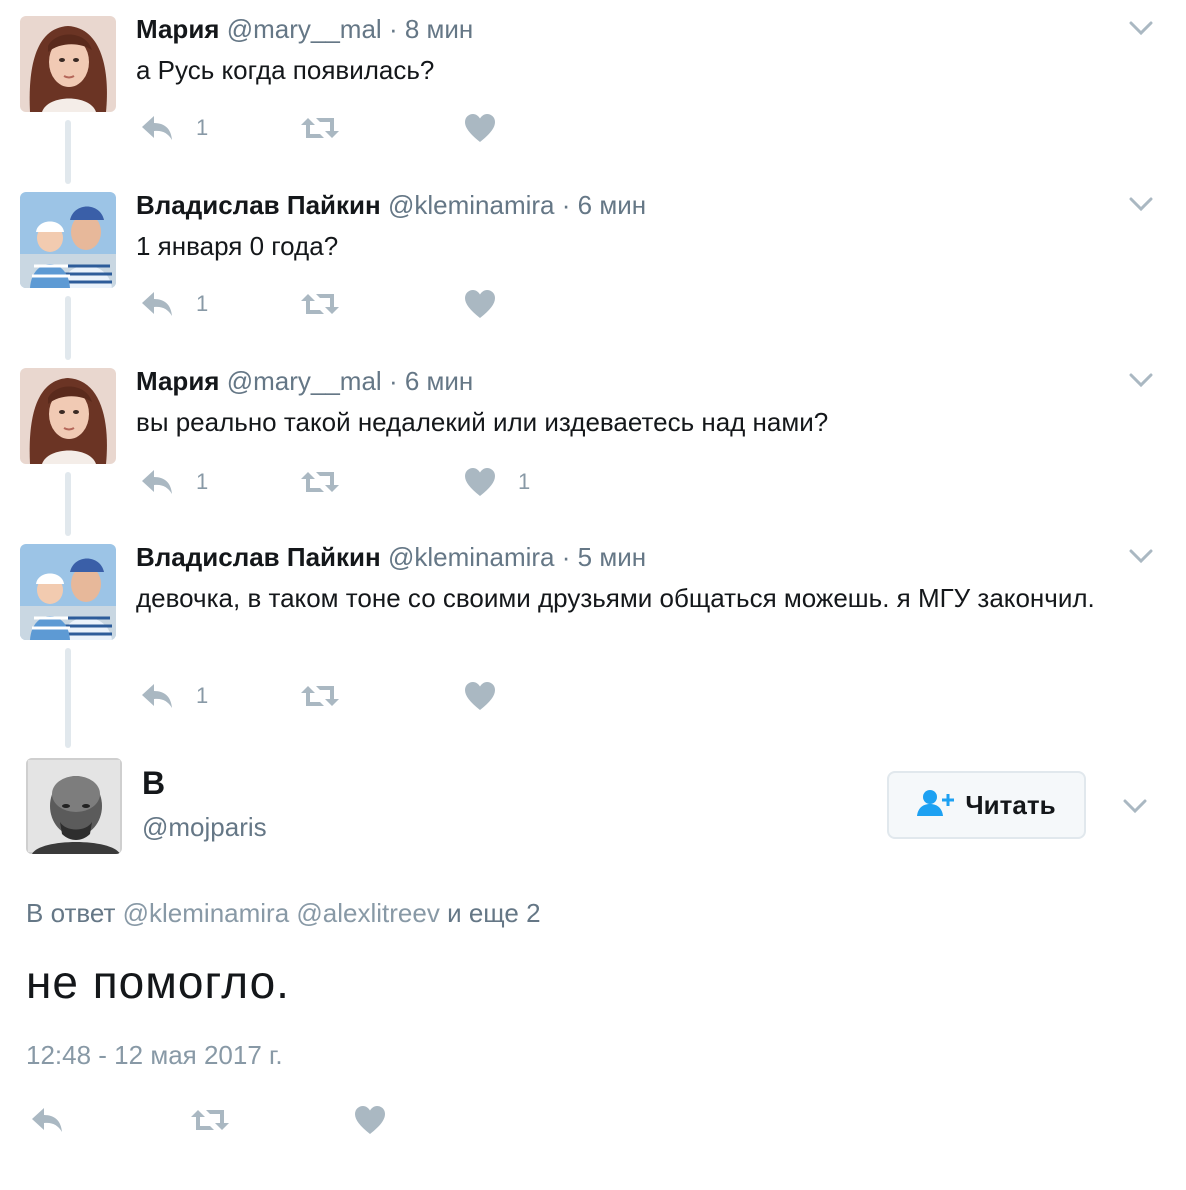 This screenshot has height=1190, width=1186. Describe the element at coordinates (154, 1055) in the screenshot. I see `tweet-timestamp: 12:48 - 12 мая 2017 г.` at that location.